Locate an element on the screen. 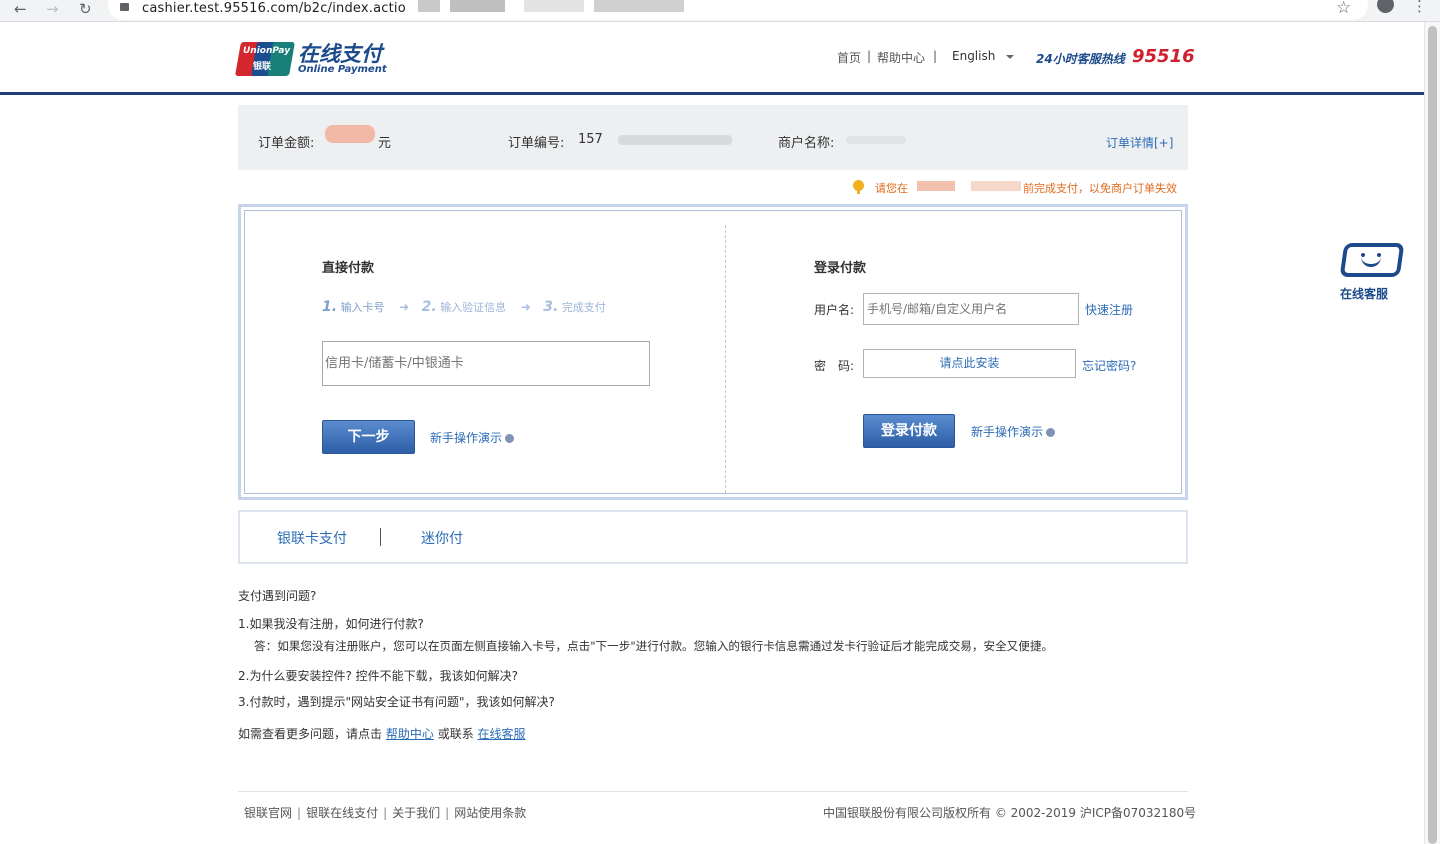  faq-title: 支付遇到问题? is located at coordinates (277, 596).